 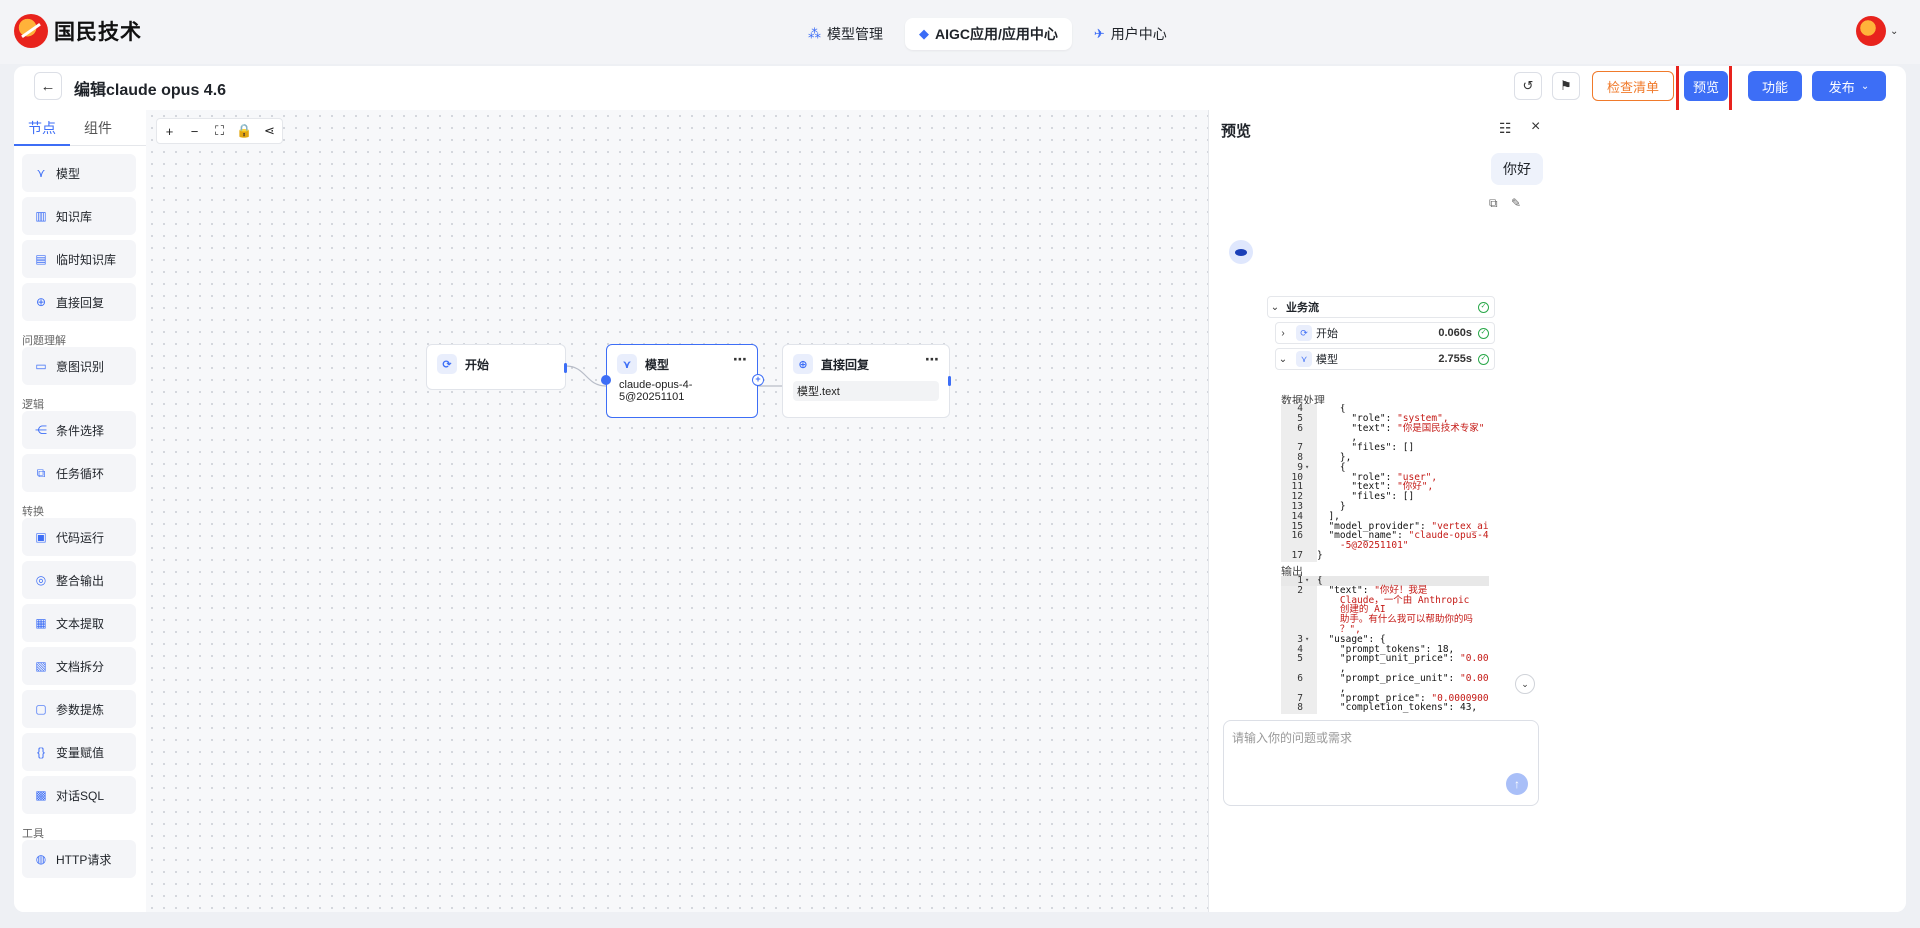 I want to click on flow-node-direct-reply: ⊕ 直接回复 ⋯ 模型.text, so click(x=866, y=381).